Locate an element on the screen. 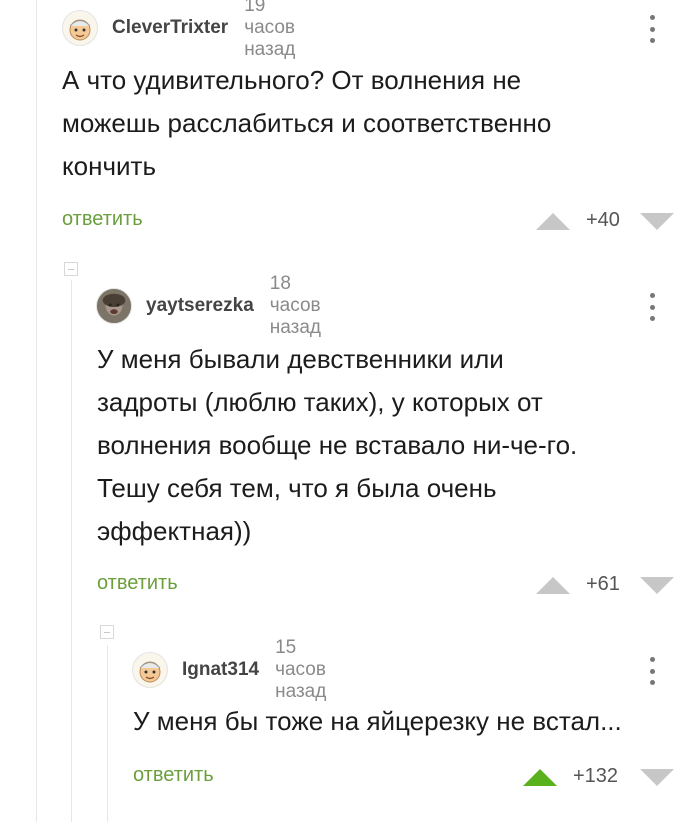 The image size is (700, 822). comment-time: 15 часов назад is located at coordinates (301, 669).